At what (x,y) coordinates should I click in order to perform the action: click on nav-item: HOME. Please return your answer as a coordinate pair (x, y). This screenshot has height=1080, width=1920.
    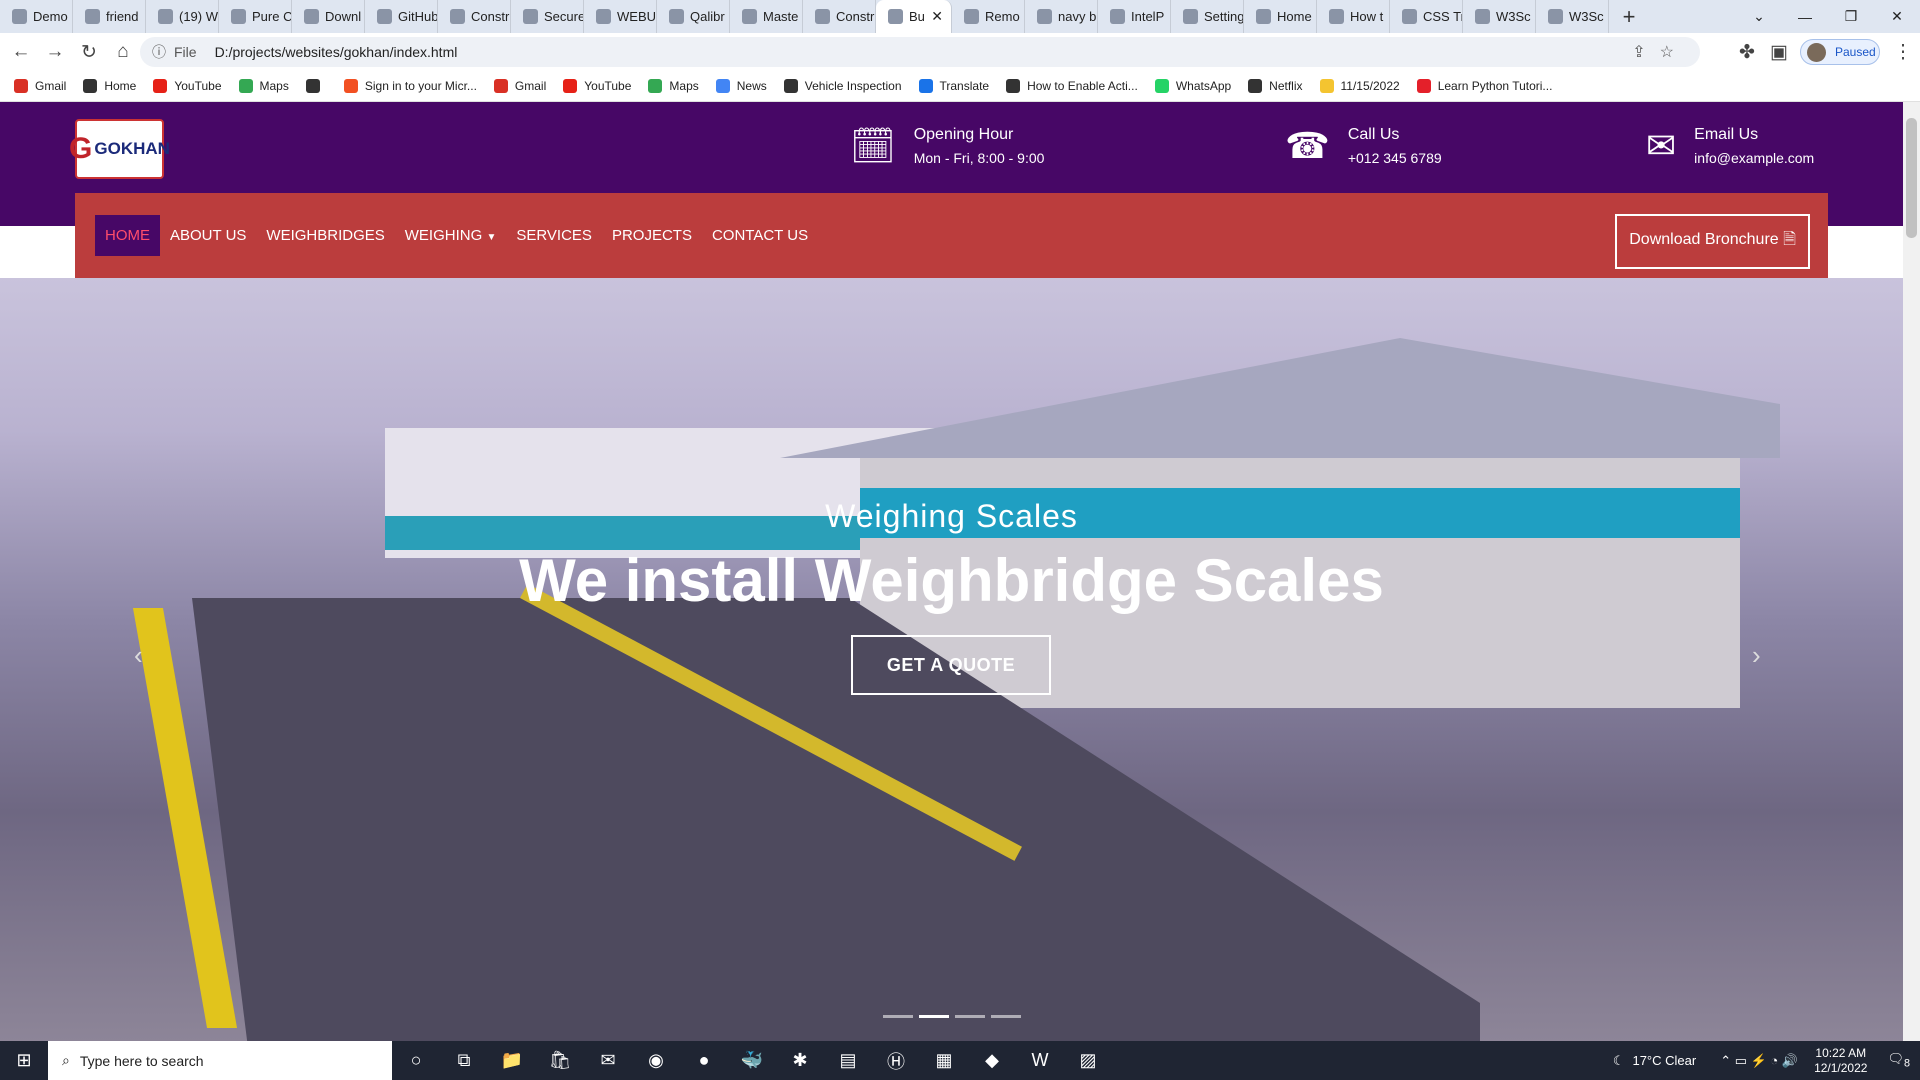
    Looking at the image, I should click on (127, 235).